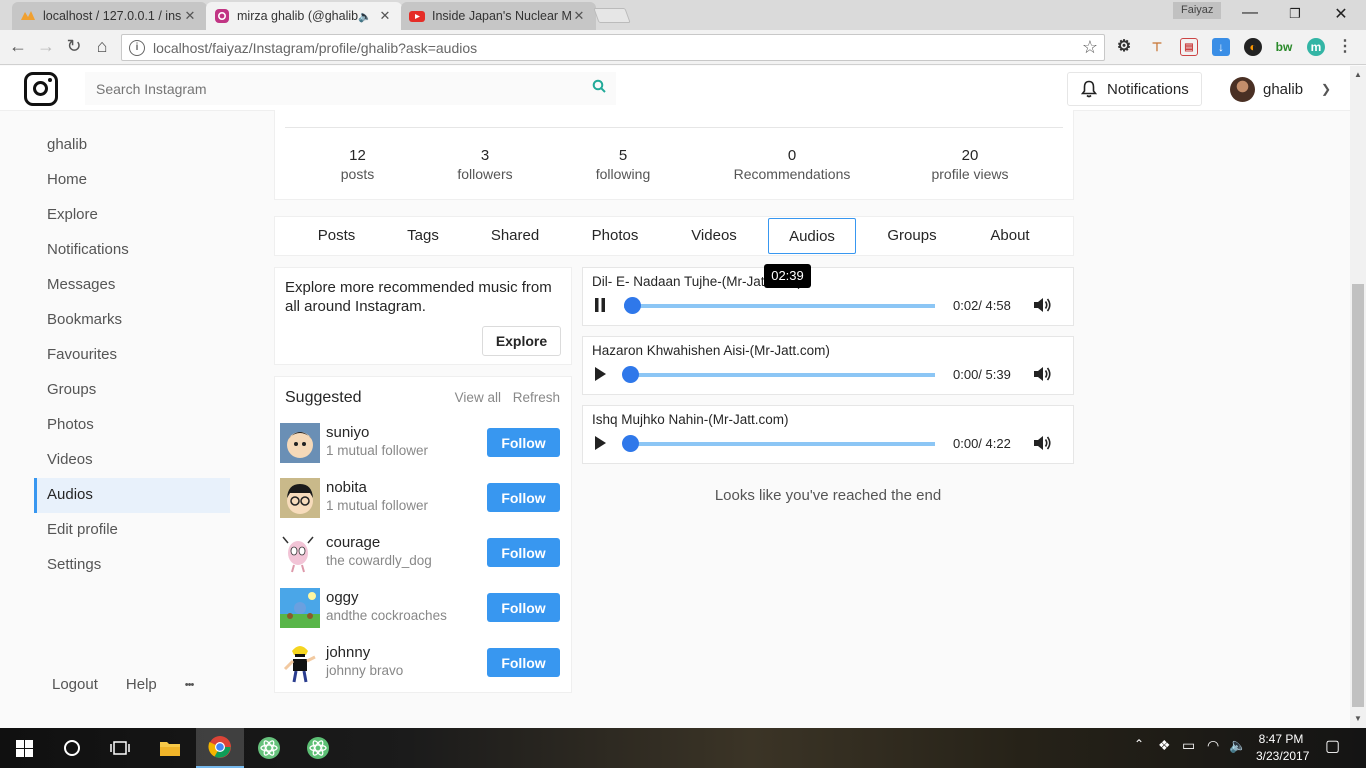  What do you see at coordinates (1188, 745) in the screenshot?
I see `battery-tray-icon: ▭` at bounding box center [1188, 745].